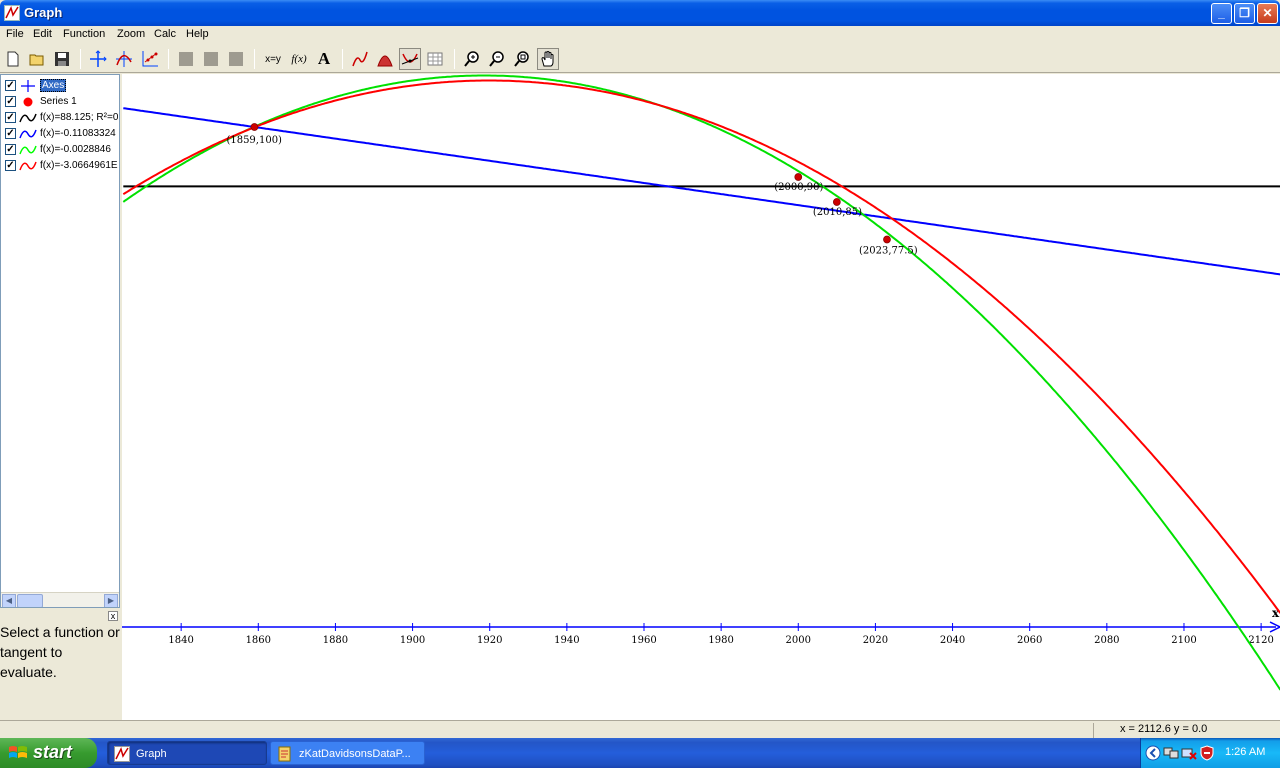 This screenshot has width=1280, height=768. I want to click on save-icon, so click(62, 59).